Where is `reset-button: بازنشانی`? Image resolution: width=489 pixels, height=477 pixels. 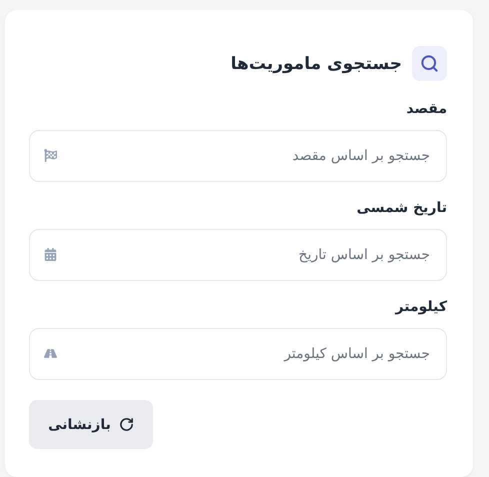
reset-button: بازنشانی is located at coordinates (91, 424).